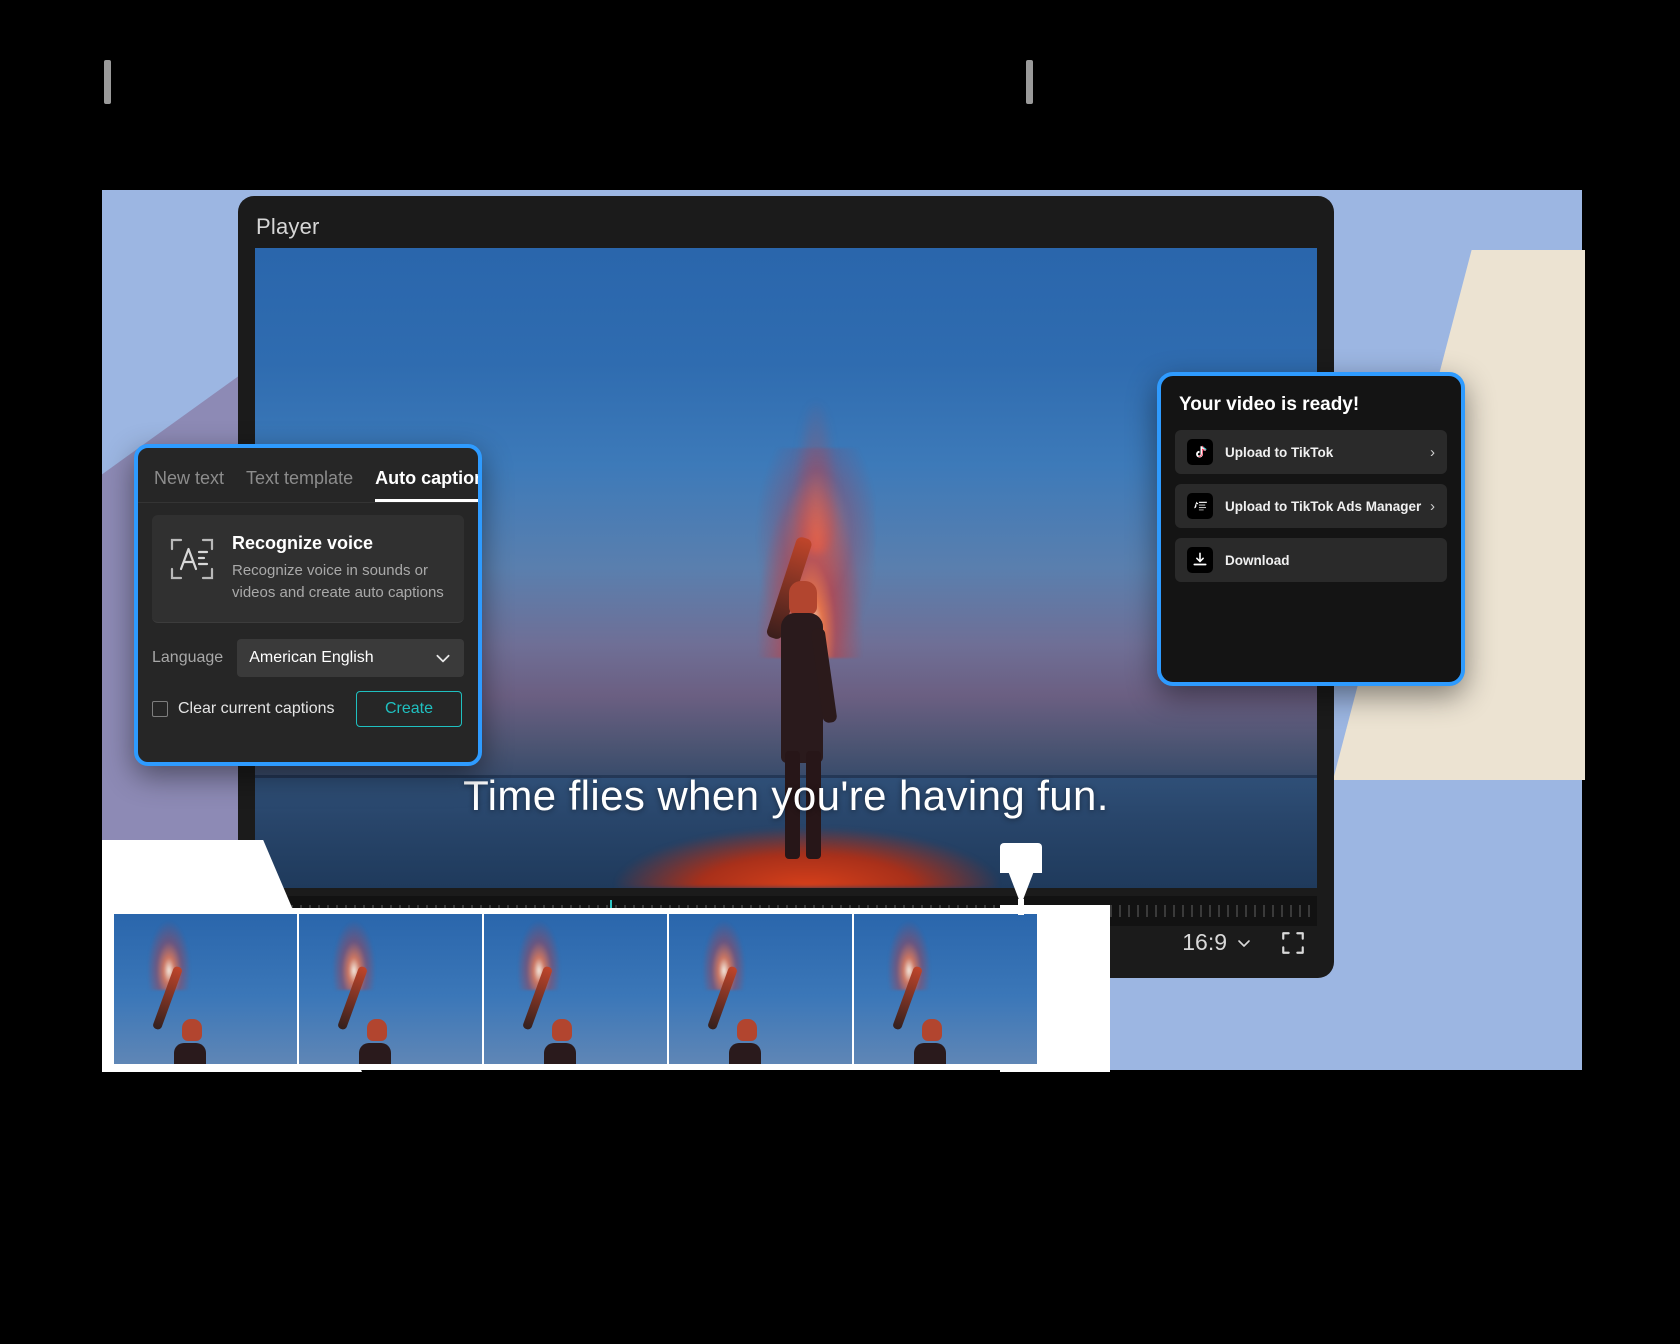 This screenshot has width=1680, height=1344. I want to click on clear-captions-label: Clear current captions, so click(256, 708).